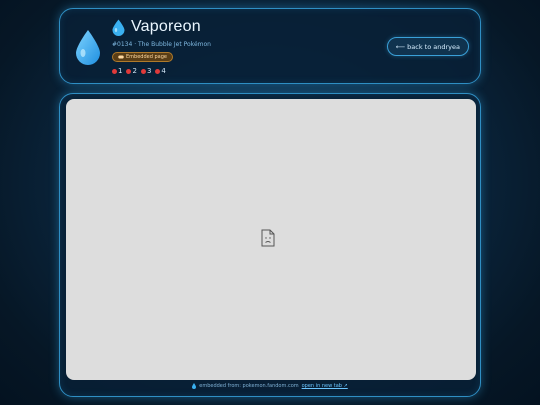  Describe the element at coordinates (325, 386) in the screenshot. I see `open-in-new-tab-link: open in new tab ↗` at that location.